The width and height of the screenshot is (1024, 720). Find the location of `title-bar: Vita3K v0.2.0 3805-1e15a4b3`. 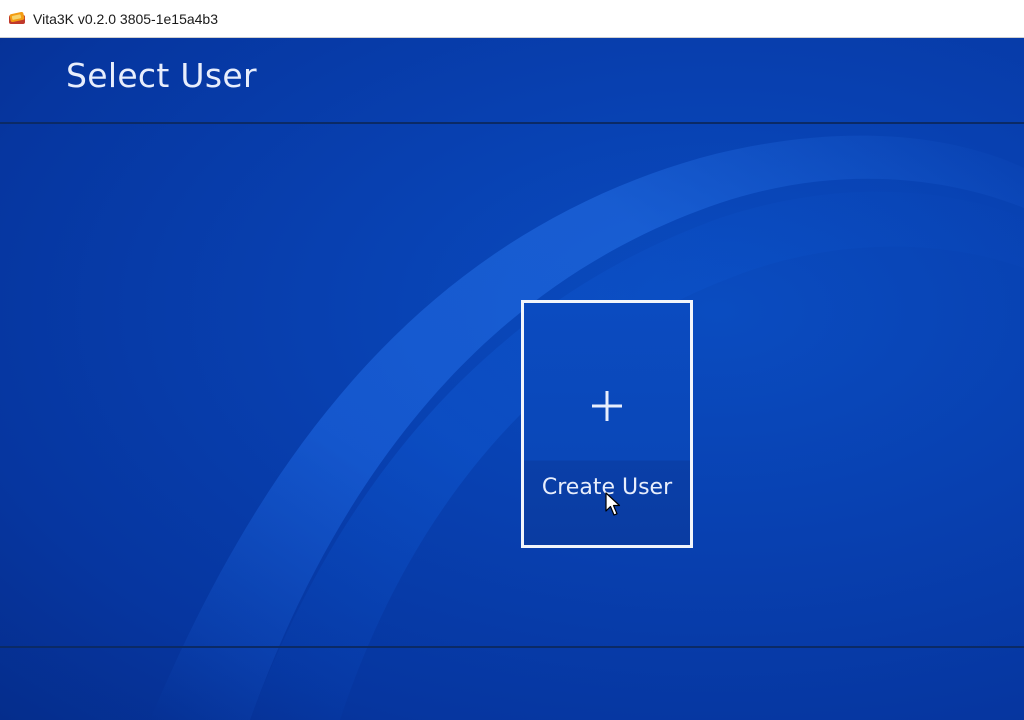

title-bar: Vita3K v0.2.0 3805-1e15a4b3 is located at coordinates (512, 19).